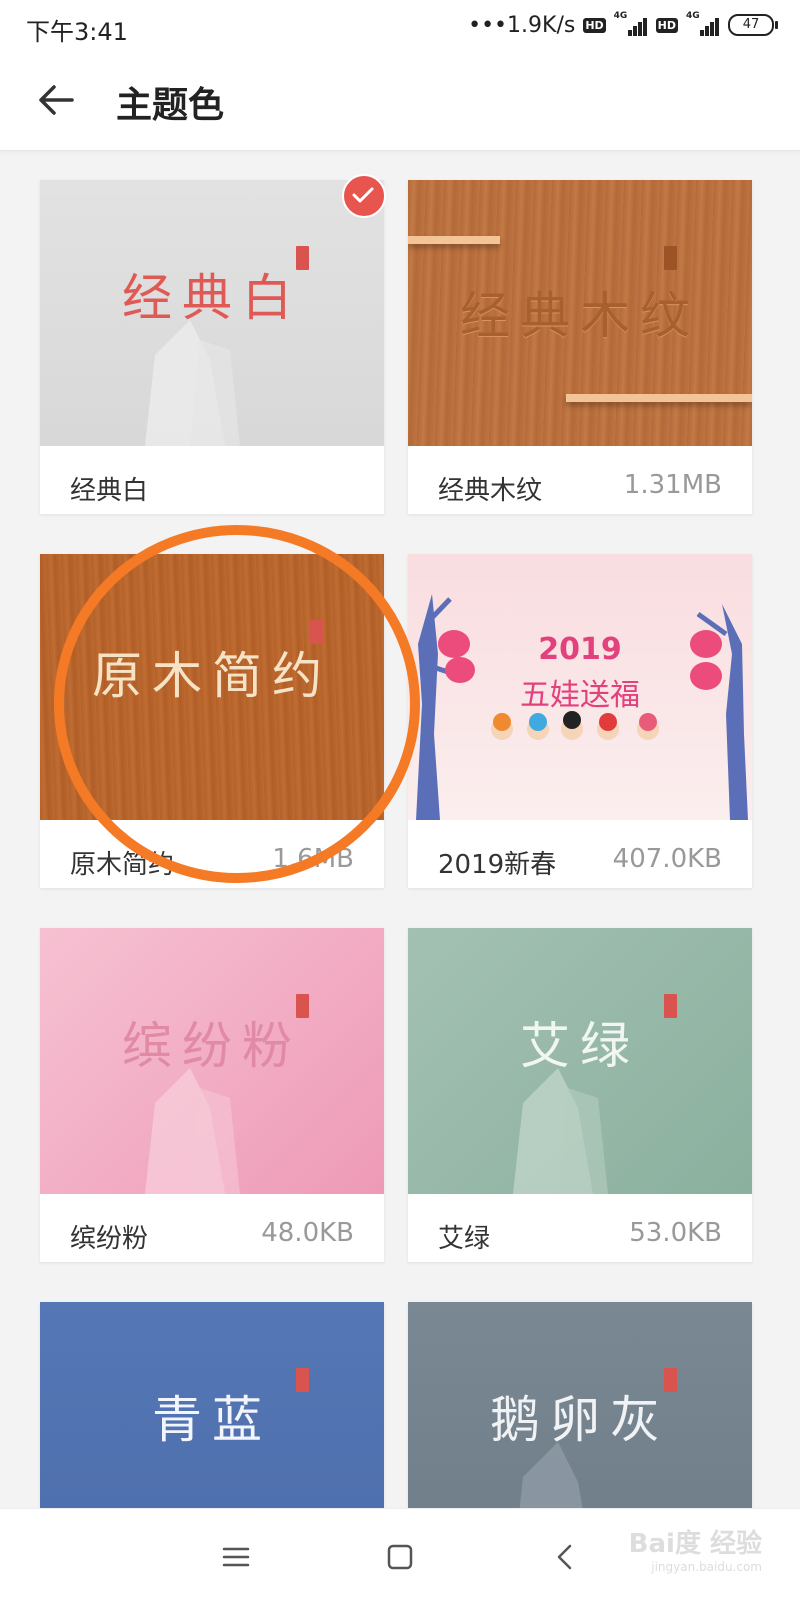 This screenshot has width=800, height=1601. I want to click on theme-name: 原木简约, so click(122, 865).